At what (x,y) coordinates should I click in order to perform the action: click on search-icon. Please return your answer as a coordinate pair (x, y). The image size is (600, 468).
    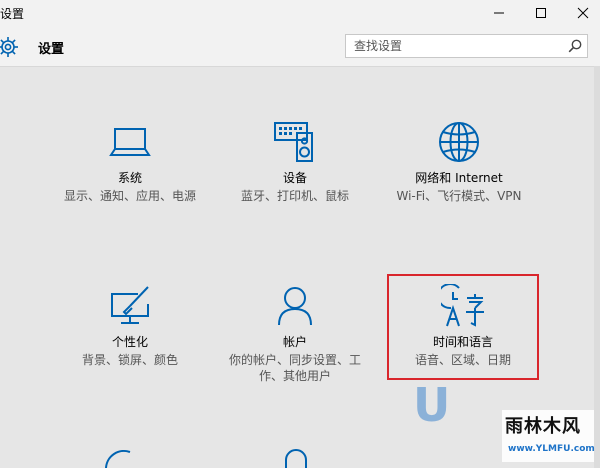
    Looking at the image, I should click on (575, 46).